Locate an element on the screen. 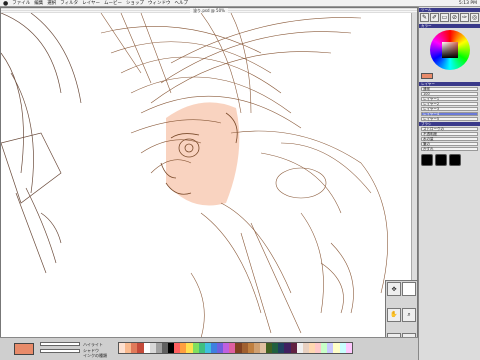  menu-help: ヘルプ is located at coordinates (182, 3).